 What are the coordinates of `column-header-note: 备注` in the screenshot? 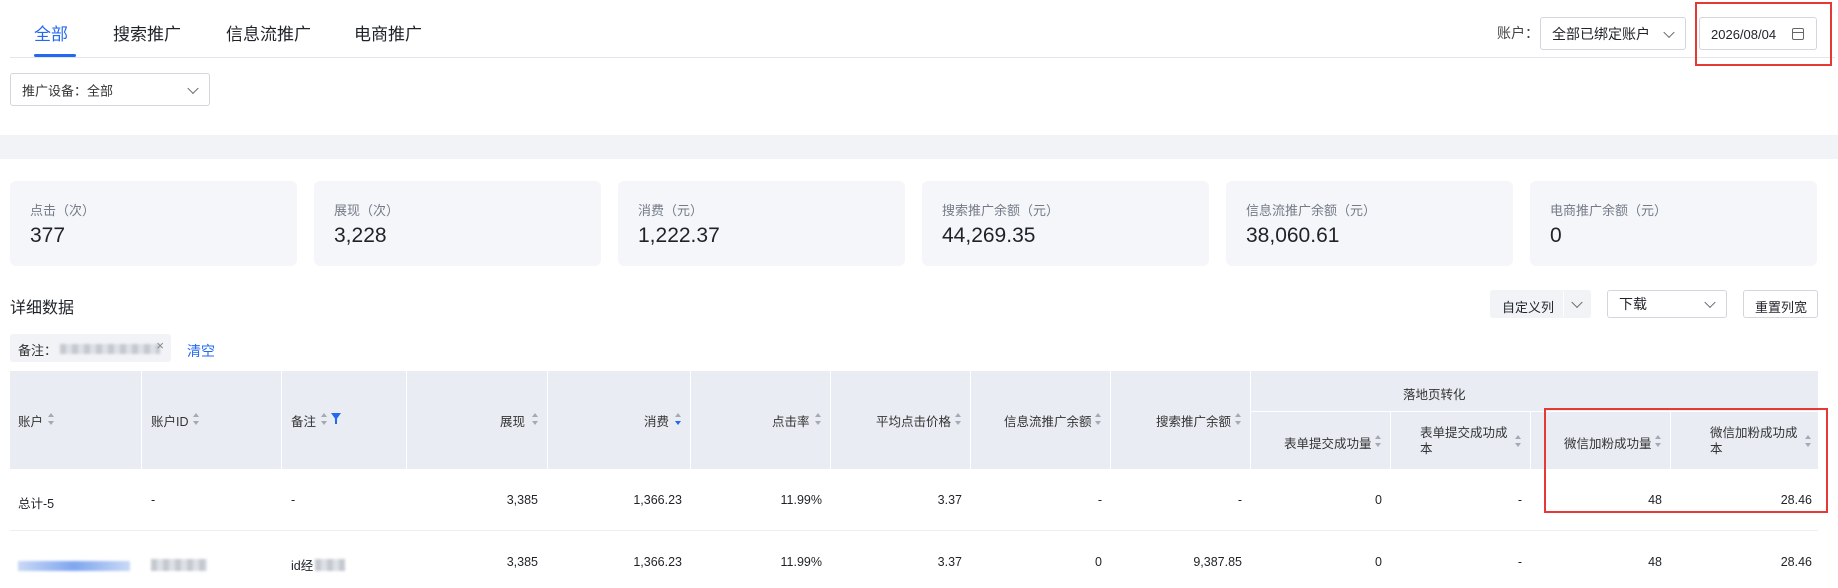 It's located at (303, 420).